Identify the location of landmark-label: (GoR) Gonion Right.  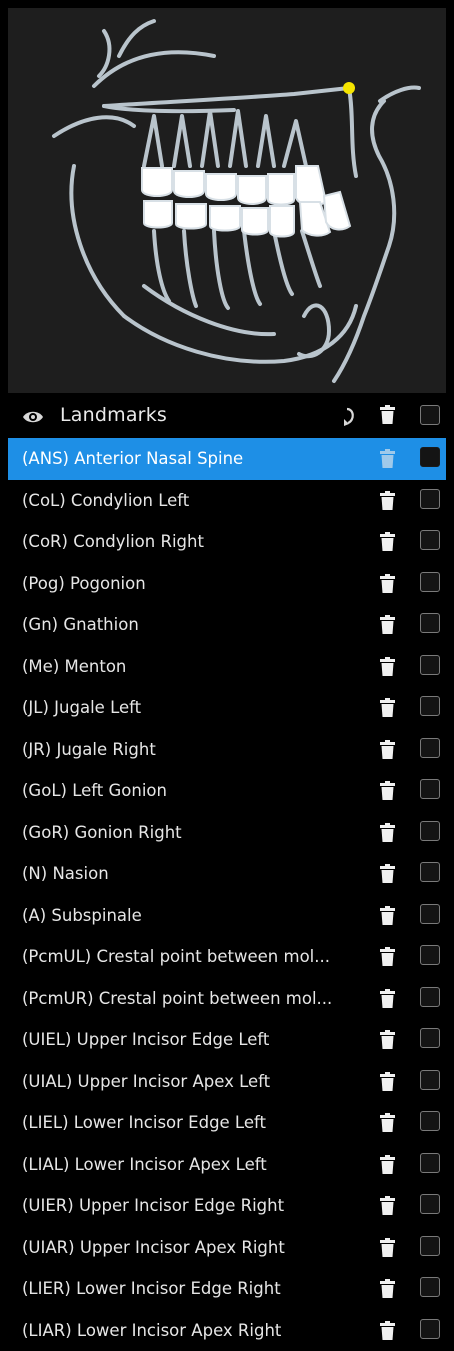
(102, 832).